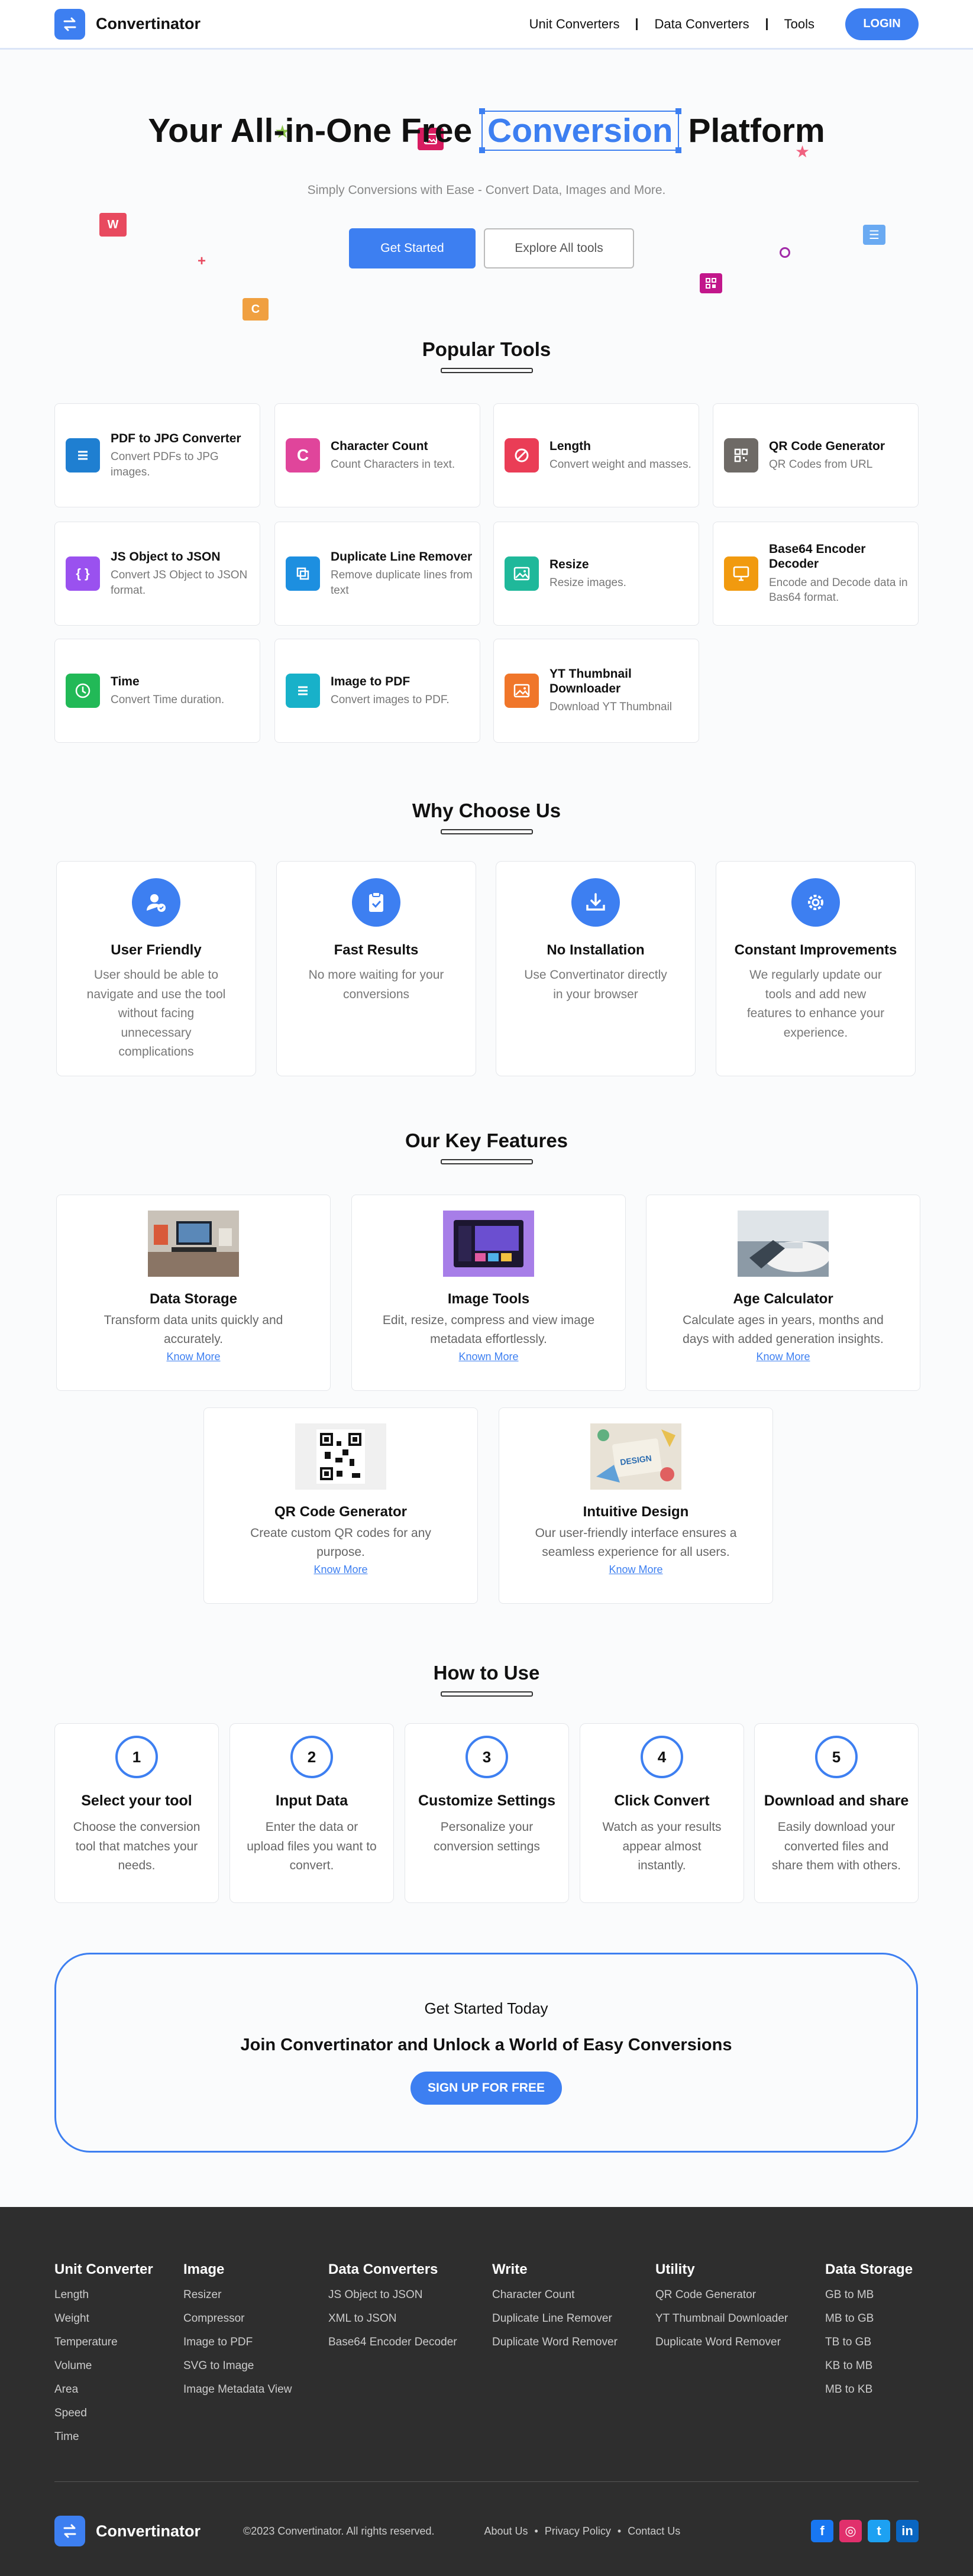 This screenshot has width=973, height=2576. Describe the element at coordinates (83, 691) in the screenshot. I see `clock-icon` at that location.